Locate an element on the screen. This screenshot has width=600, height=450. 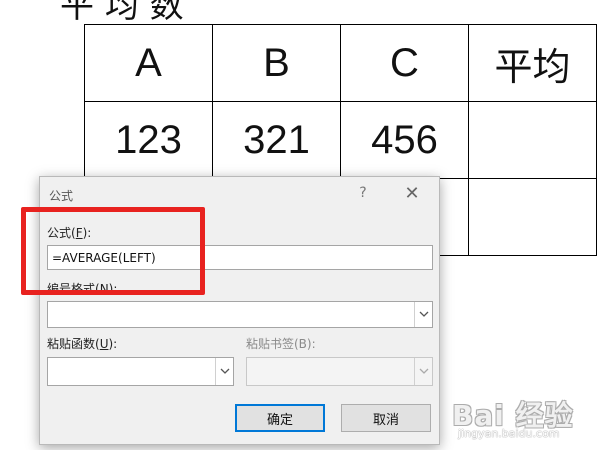
paste-function-combo is located at coordinates (140, 371).